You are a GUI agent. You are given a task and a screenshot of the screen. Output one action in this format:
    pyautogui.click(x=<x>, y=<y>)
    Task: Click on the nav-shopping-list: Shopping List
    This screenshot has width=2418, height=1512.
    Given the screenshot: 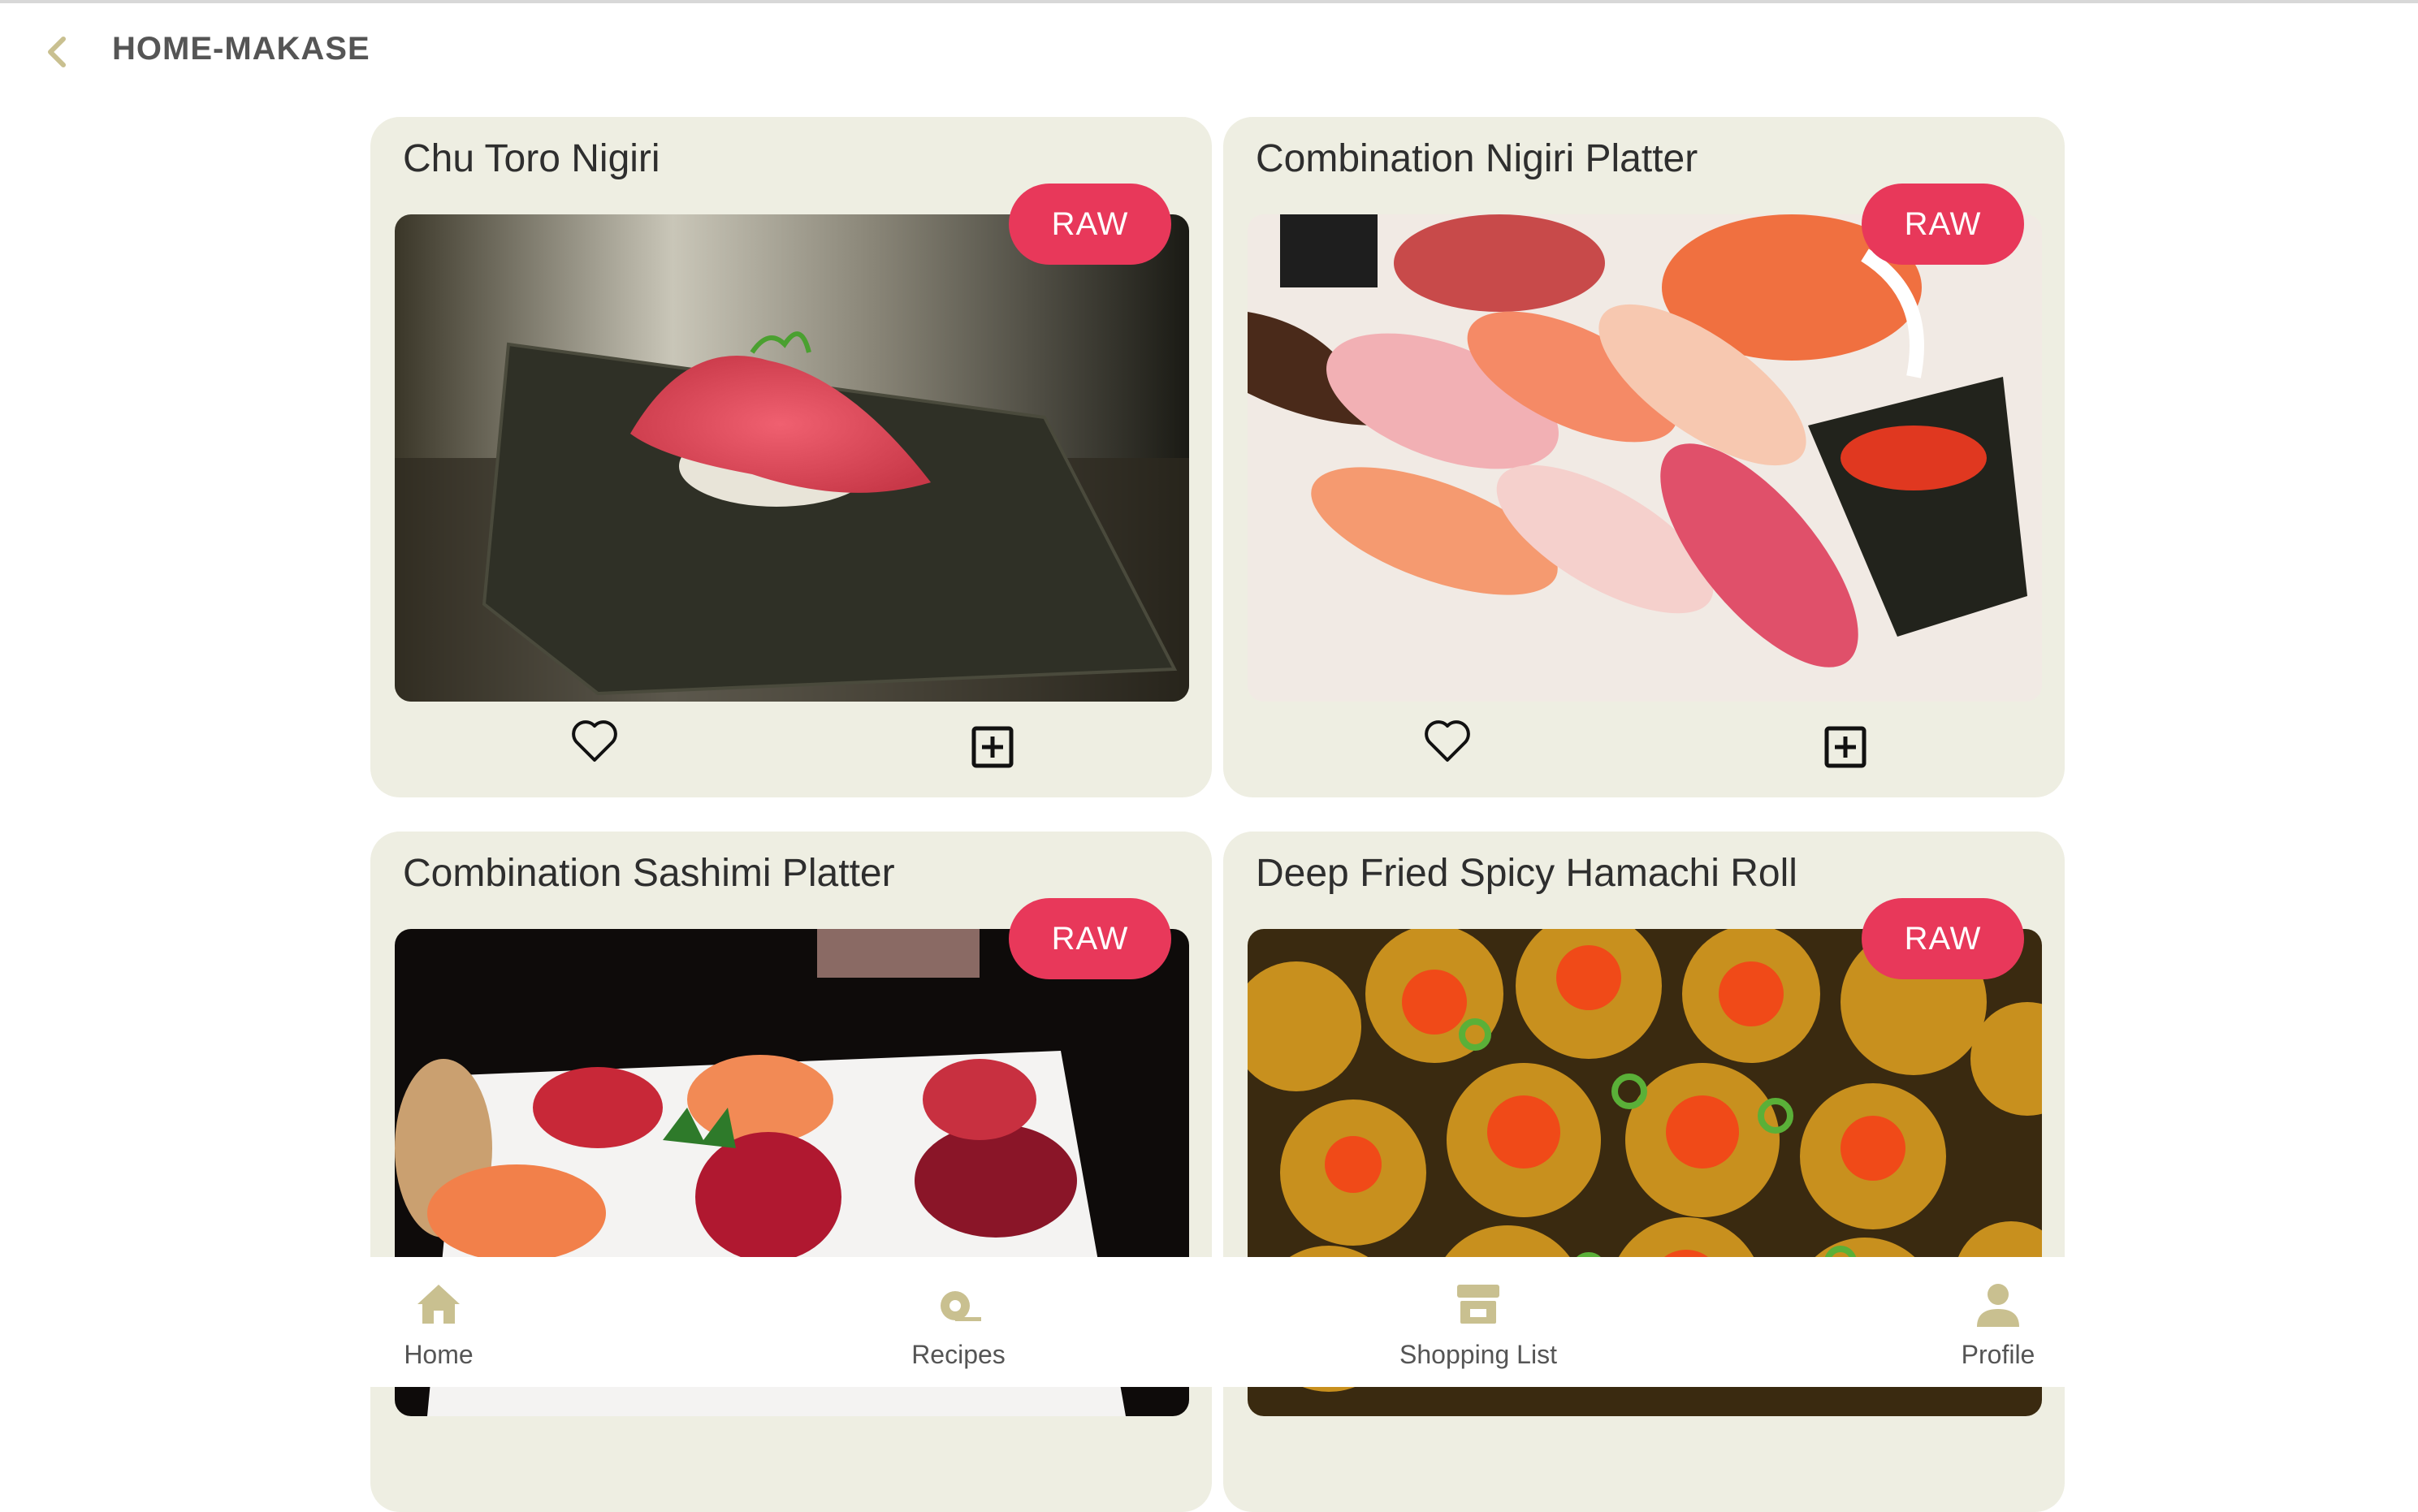 What is the action you would take?
    pyautogui.click(x=1478, y=1324)
    